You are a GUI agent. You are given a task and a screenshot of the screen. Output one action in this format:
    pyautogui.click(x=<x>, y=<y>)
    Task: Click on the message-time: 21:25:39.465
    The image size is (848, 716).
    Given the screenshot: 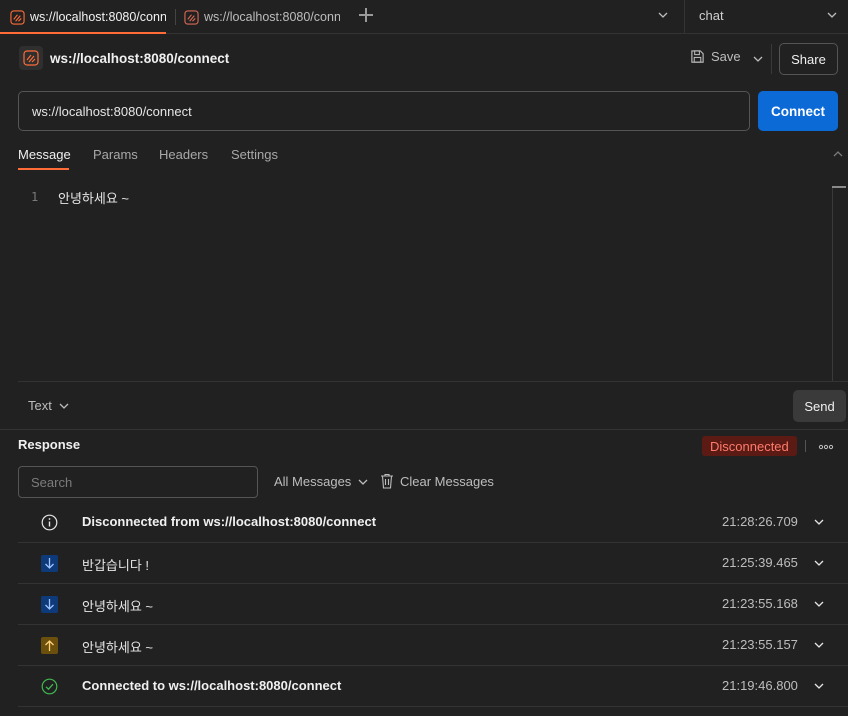 What is the action you would take?
    pyautogui.click(x=760, y=562)
    